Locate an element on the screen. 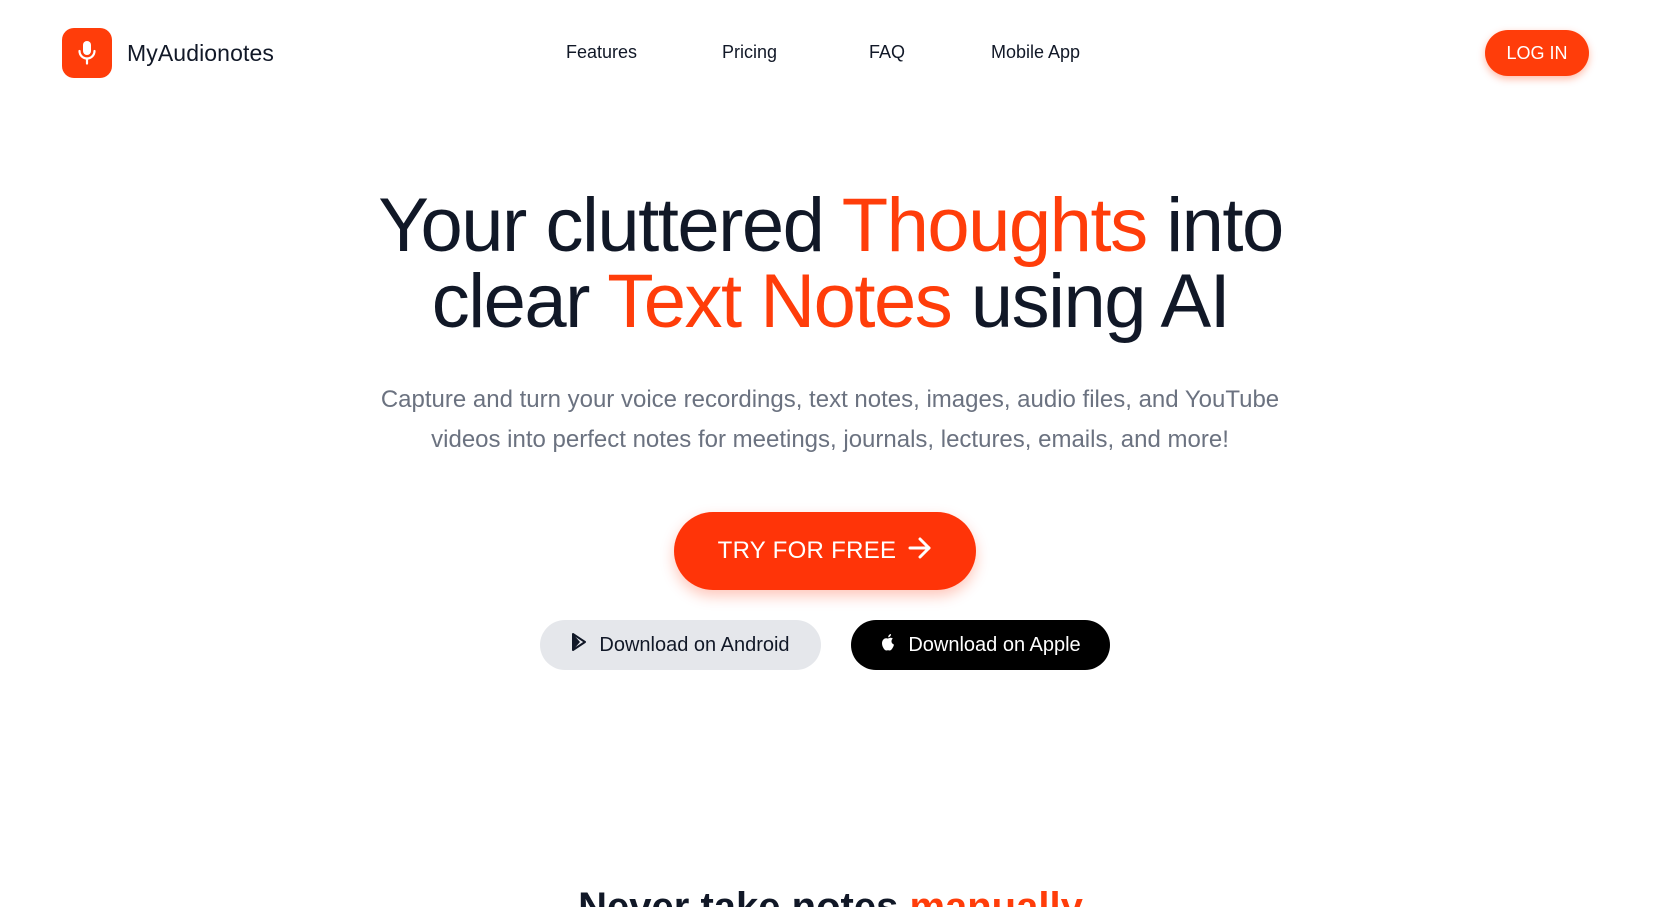 The width and height of the screenshot is (1661, 907). section-title: Never take notes manually is located at coordinates (830, 896).